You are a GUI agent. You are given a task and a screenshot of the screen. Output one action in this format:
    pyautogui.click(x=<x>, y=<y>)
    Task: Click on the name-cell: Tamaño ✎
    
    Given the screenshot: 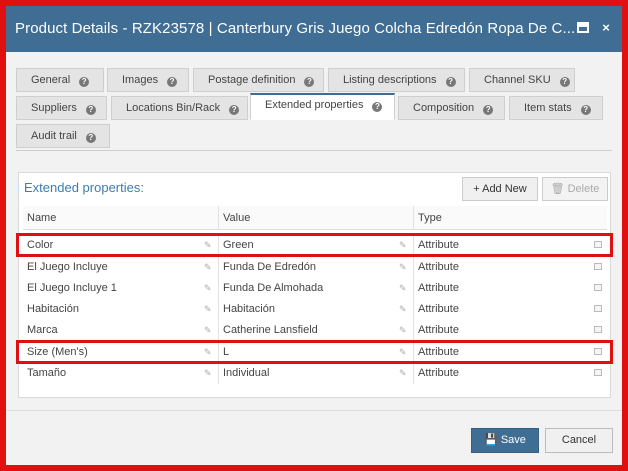 What is the action you would take?
    pyautogui.click(x=121, y=373)
    